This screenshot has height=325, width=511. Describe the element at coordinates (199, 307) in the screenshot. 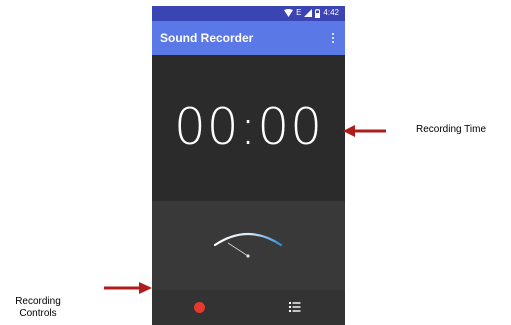

I see `record-button` at that location.